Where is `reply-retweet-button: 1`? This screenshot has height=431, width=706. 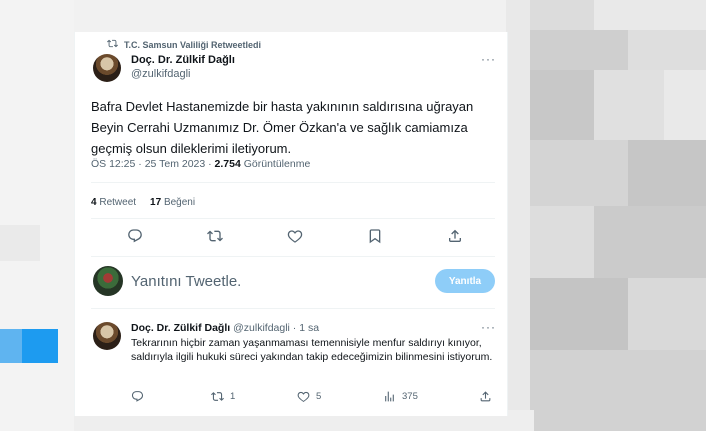
reply-retweet-button: 1 is located at coordinates (223, 396).